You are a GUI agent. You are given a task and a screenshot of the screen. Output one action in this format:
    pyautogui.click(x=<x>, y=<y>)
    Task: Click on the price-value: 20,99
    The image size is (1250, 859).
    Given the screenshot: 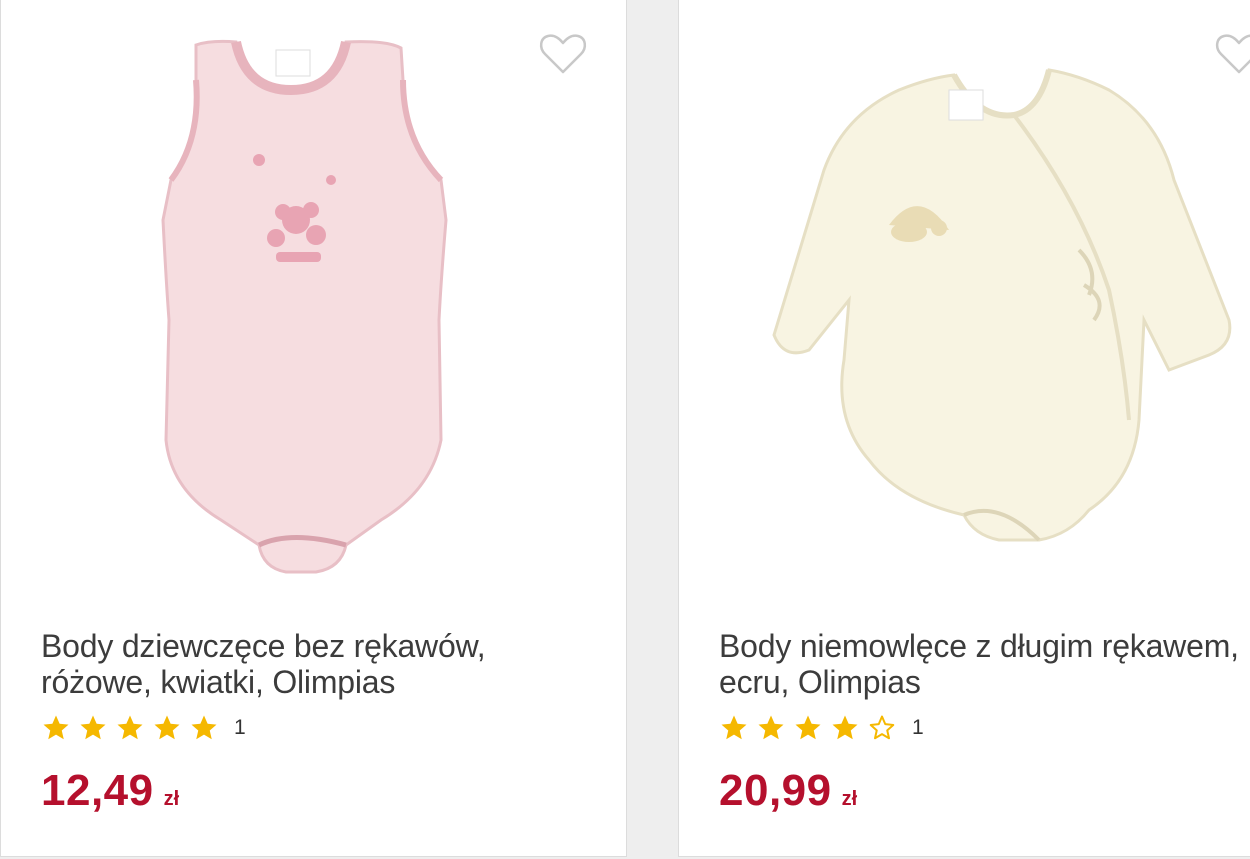 What is the action you would take?
    pyautogui.click(x=775, y=790)
    